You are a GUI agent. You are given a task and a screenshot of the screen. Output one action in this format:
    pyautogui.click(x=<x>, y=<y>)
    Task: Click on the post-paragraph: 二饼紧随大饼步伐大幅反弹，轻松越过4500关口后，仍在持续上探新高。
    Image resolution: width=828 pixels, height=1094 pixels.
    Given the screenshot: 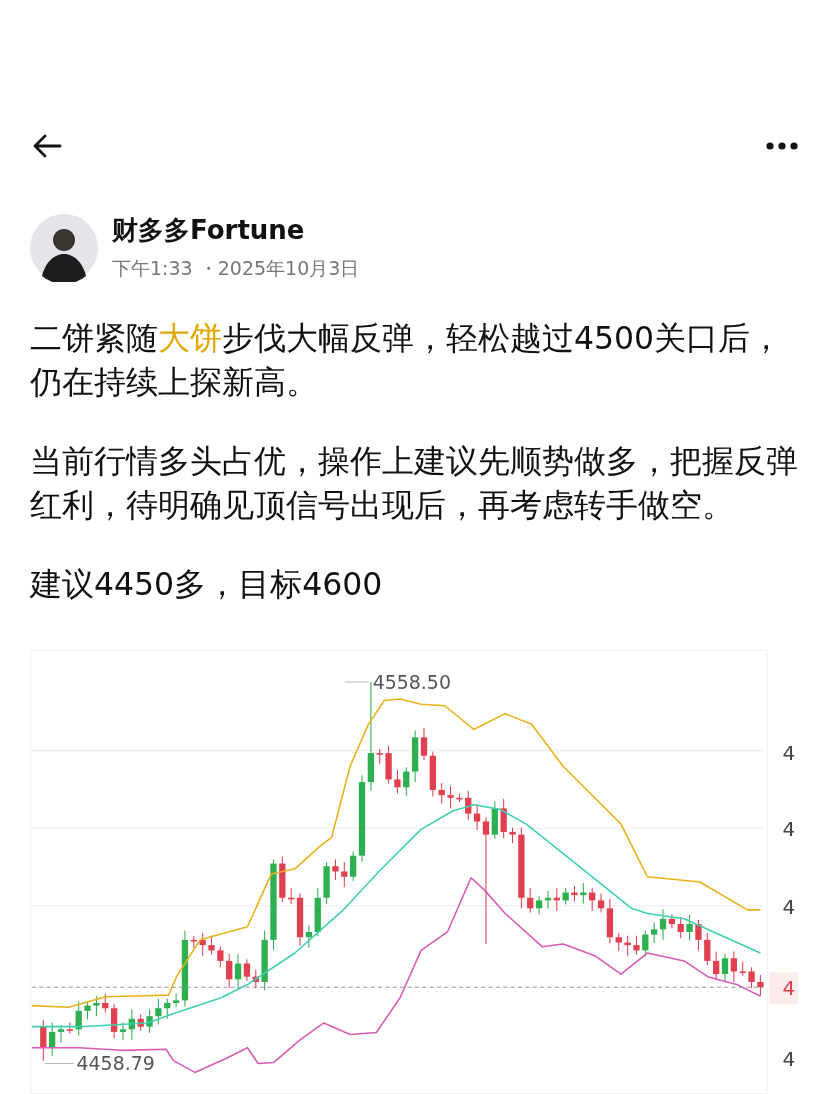 What is the action you would take?
    pyautogui.click(x=407, y=360)
    